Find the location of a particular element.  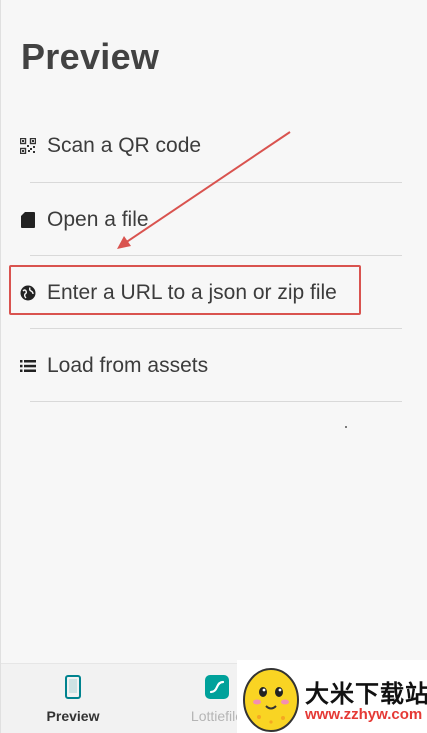

watermark: 大米下载站 www.zzhyw.com is located at coordinates (332, 696).